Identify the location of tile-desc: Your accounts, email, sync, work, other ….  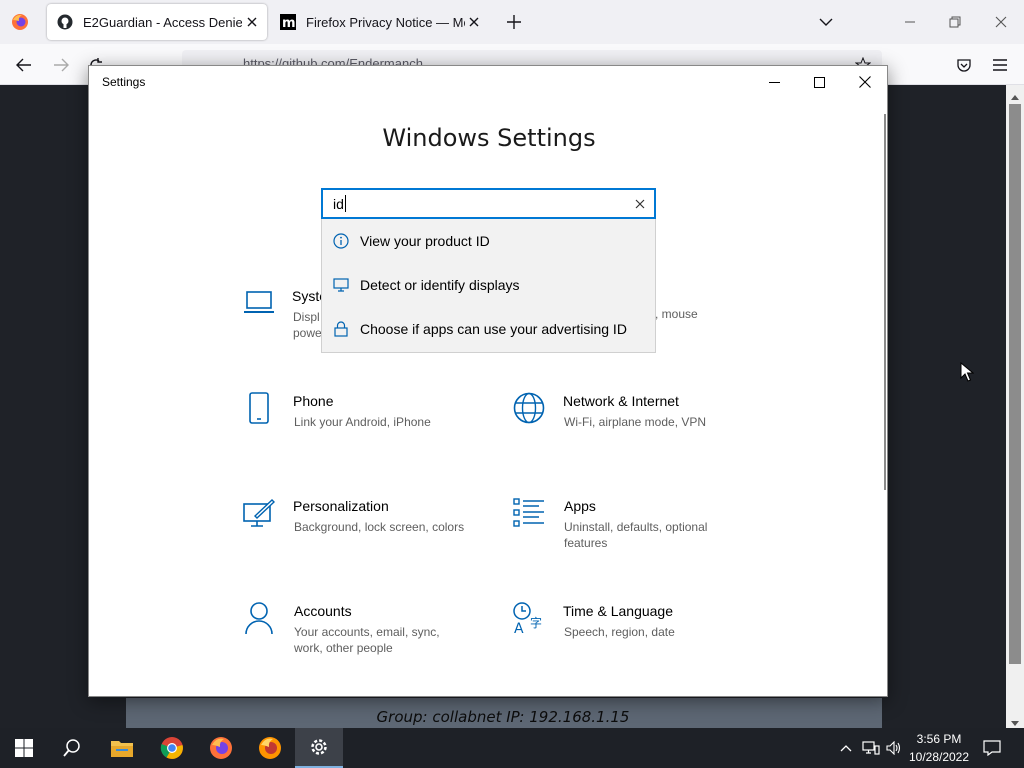
(367, 640).